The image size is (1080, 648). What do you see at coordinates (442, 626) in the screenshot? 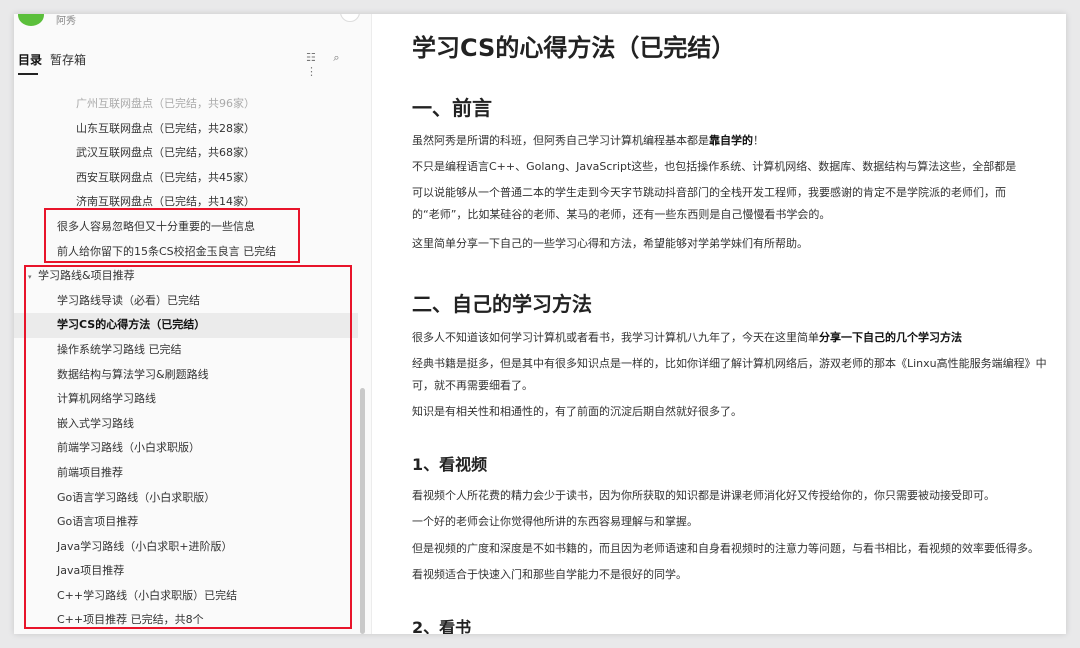
I see `heading-book: 2、看书` at bounding box center [442, 626].